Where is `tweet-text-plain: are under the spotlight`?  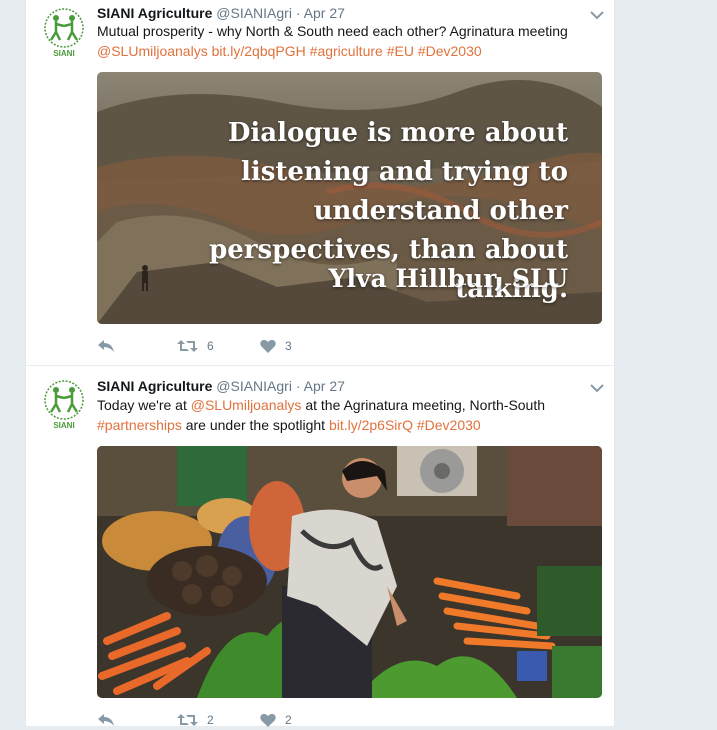
tweet-text-plain: are under the spotlight is located at coordinates (255, 425).